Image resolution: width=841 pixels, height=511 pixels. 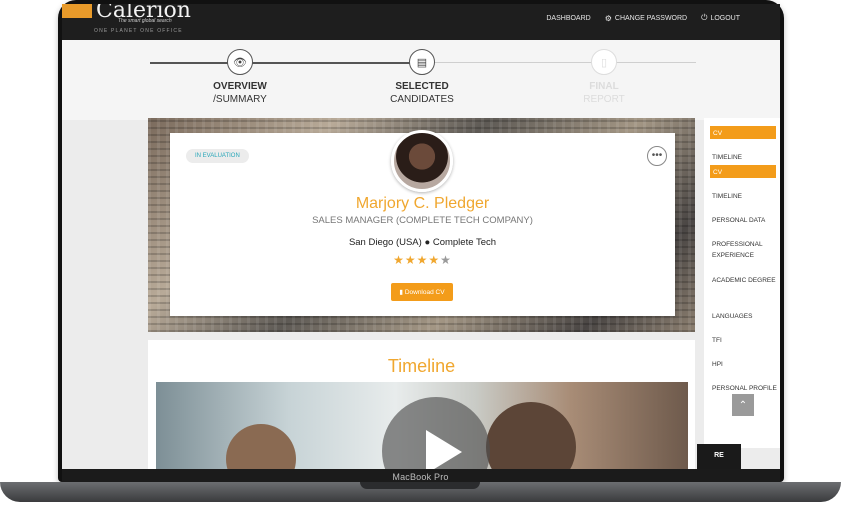 What do you see at coordinates (608, 18) in the screenshot?
I see `gear-icon: ⚙` at bounding box center [608, 18].